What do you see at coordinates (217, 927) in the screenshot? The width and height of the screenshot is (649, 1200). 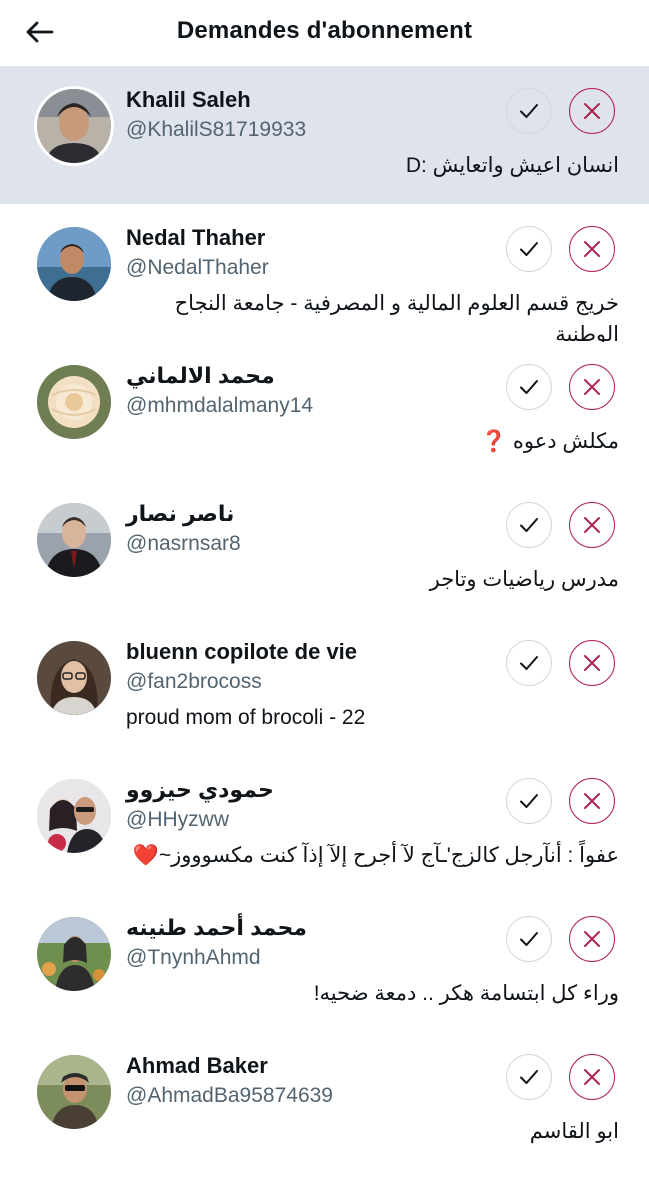 I see `display-name: محمد أحمد طنينه` at bounding box center [217, 927].